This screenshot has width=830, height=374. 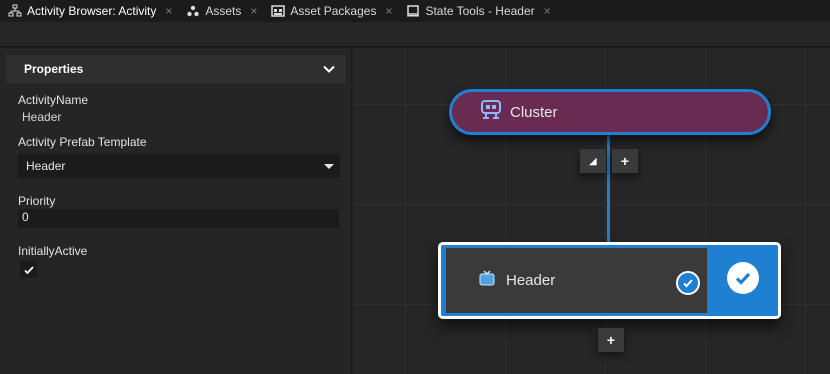 I want to click on tab-label: State Tools - Header, so click(x=480, y=11).